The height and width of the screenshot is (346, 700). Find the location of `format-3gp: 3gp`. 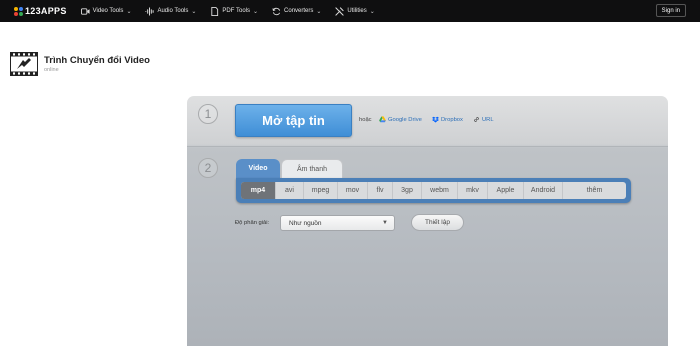

format-3gp: 3gp is located at coordinates (407, 190).